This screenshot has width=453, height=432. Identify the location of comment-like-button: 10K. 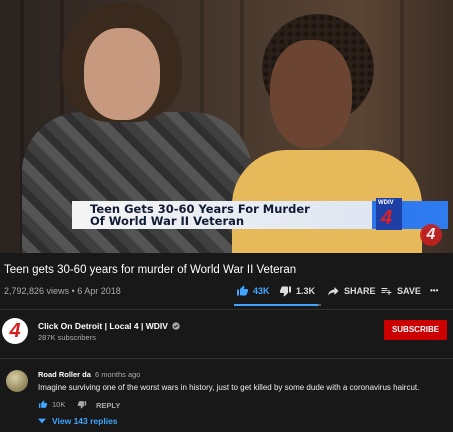
(62, 404).